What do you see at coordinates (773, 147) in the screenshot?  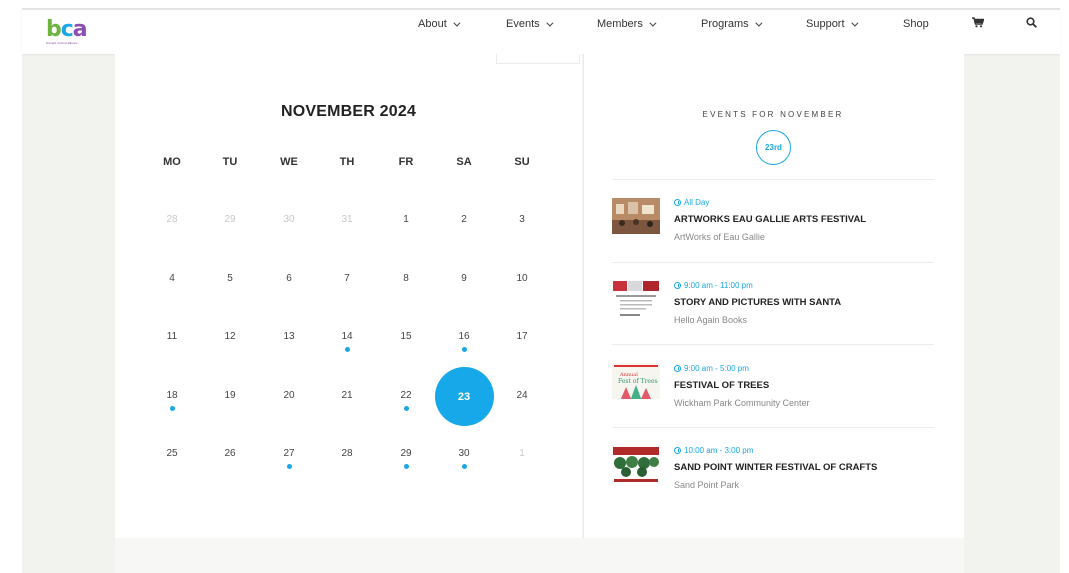 I see `selected-date-badge: 23rd` at bounding box center [773, 147].